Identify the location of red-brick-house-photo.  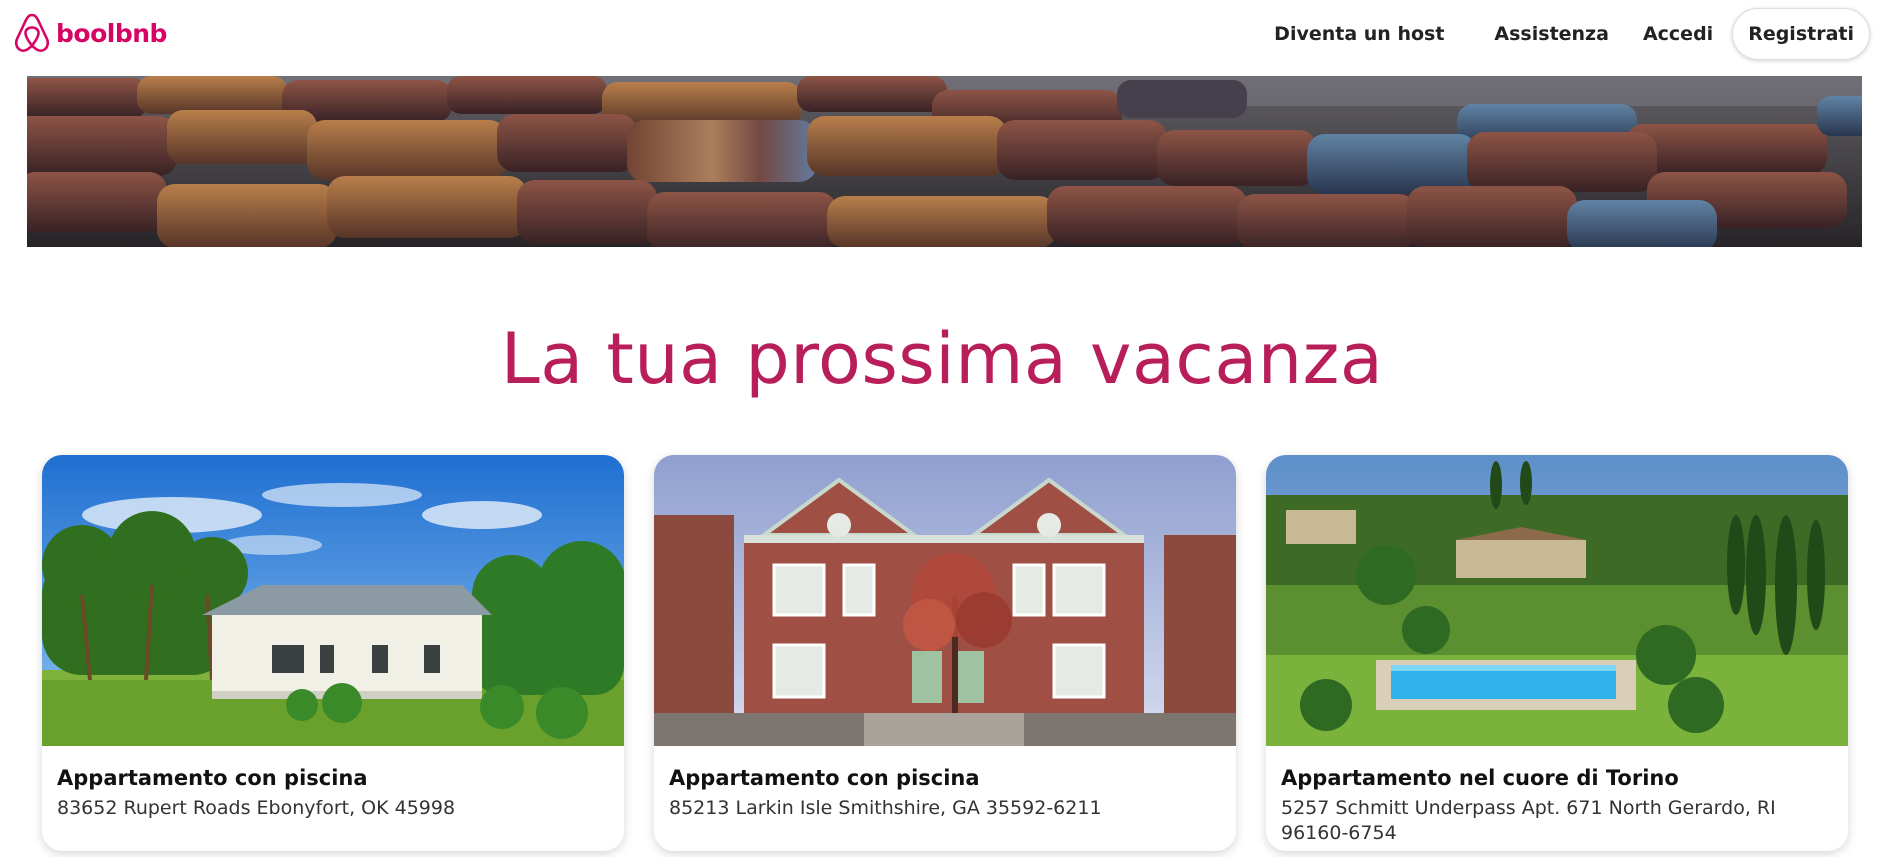
(945, 600).